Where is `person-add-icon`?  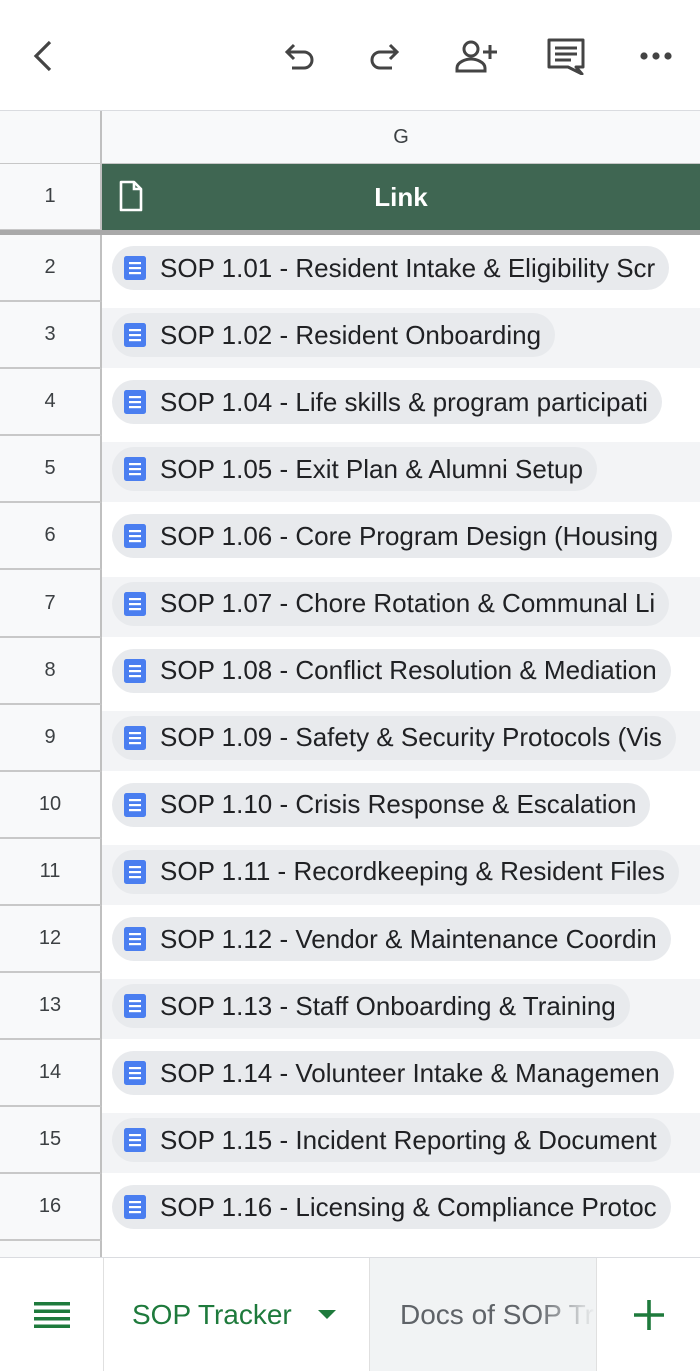
person-add-icon is located at coordinates (476, 56).